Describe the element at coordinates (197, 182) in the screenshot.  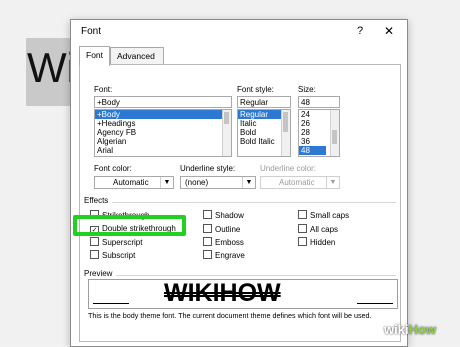
I see `underline-style-value: (none)` at that location.